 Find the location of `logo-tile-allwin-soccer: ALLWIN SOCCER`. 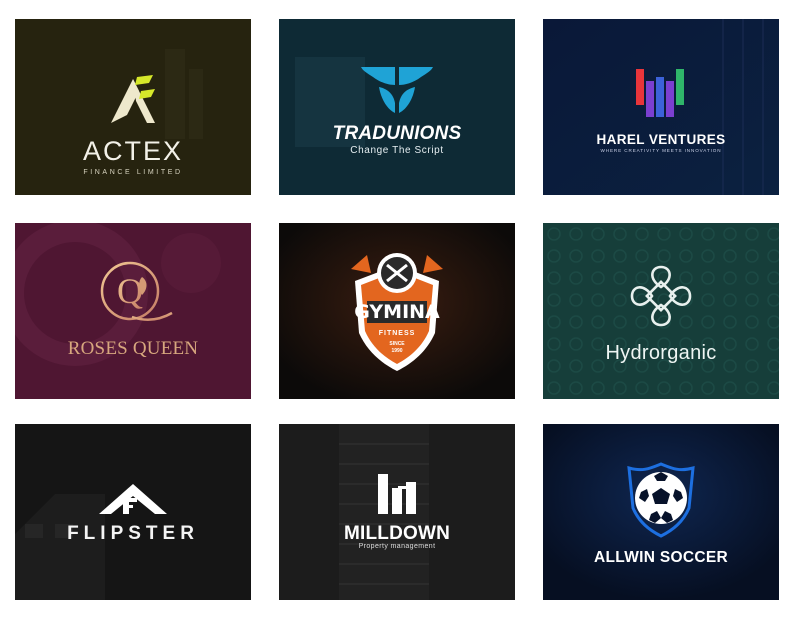

logo-tile-allwin-soccer: ALLWIN SOCCER is located at coordinates (661, 512).